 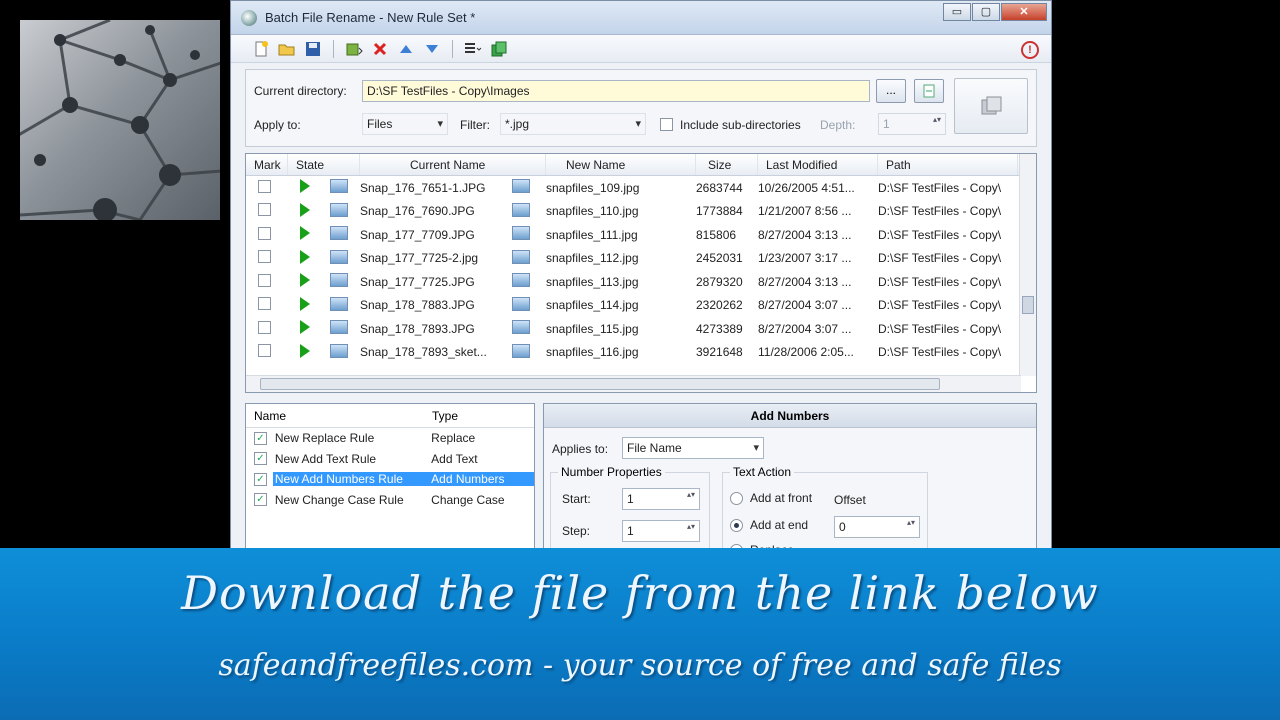 What do you see at coordinates (499, 49) in the screenshot?
I see `rename-icon` at bounding box center [499, 49].